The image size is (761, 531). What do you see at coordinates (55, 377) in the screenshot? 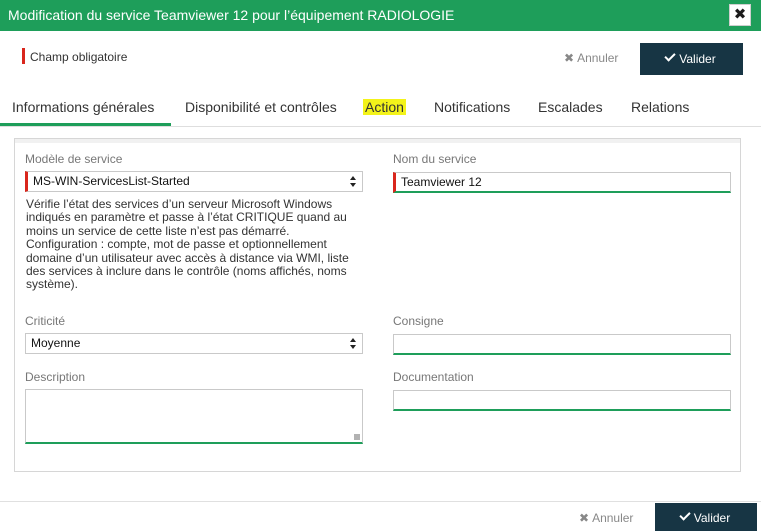
I see `description-label: Description` at bounding box center [55, 377].